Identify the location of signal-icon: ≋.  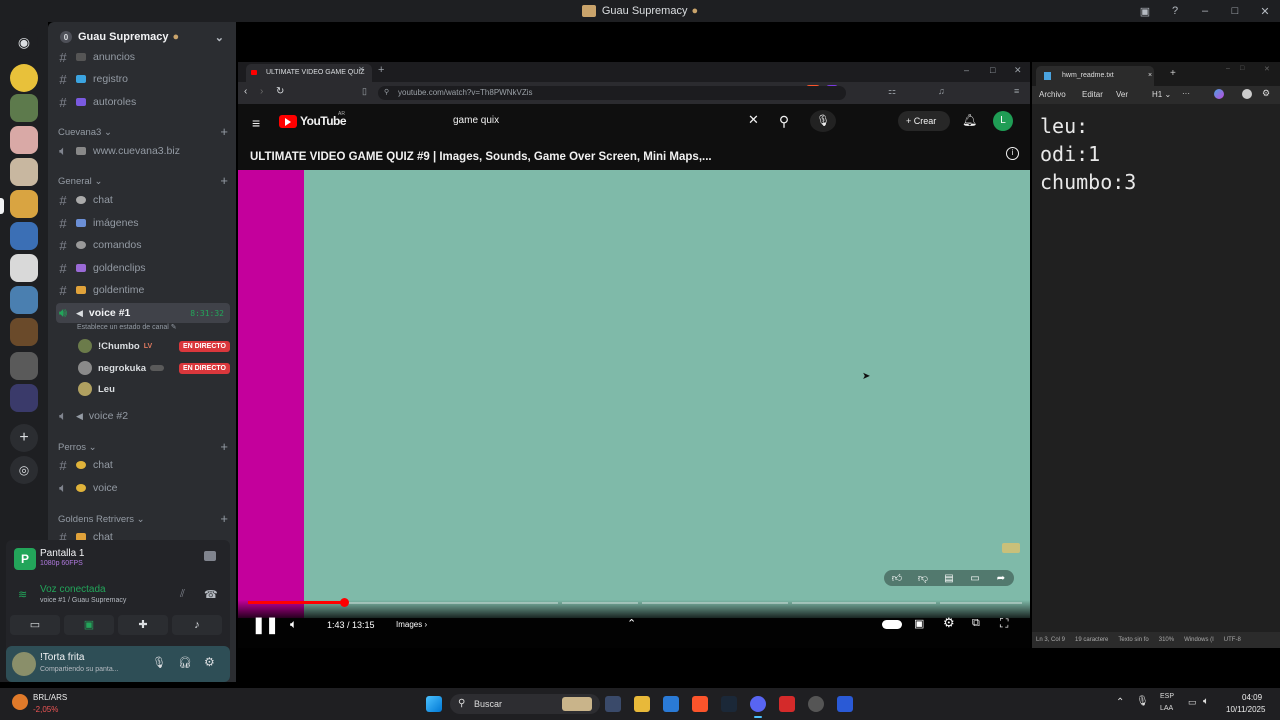
(22, 594).